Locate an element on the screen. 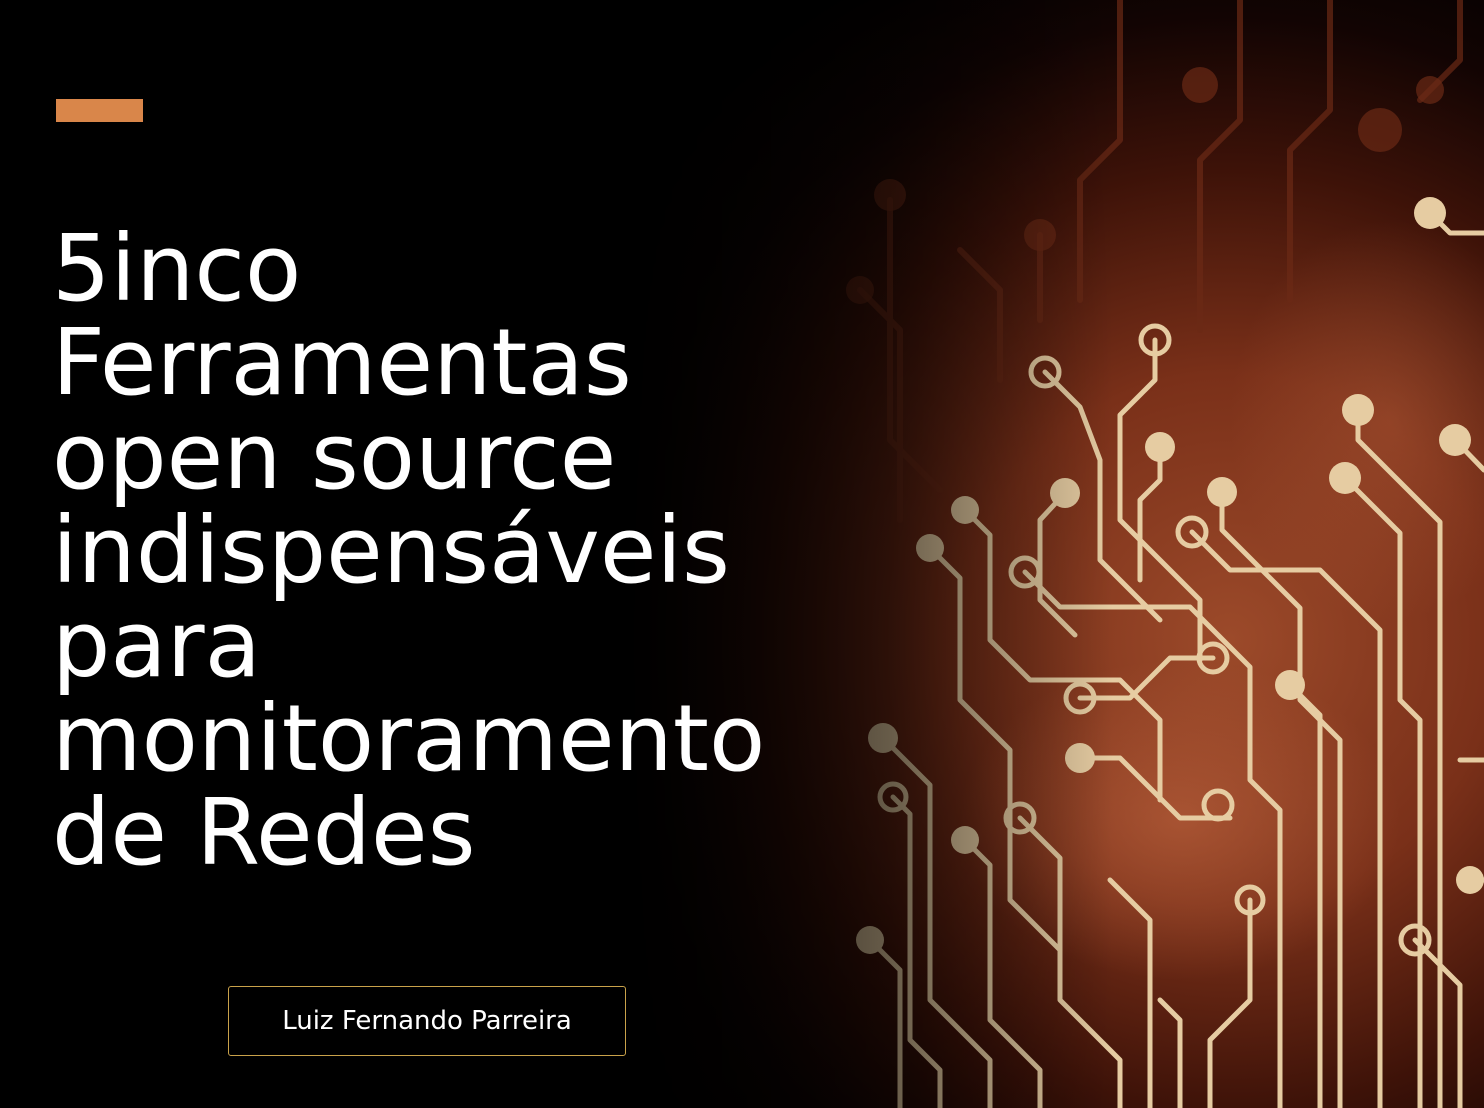  author-name: Luiz Fernando Parreira is located at coordinates (427, 1021).